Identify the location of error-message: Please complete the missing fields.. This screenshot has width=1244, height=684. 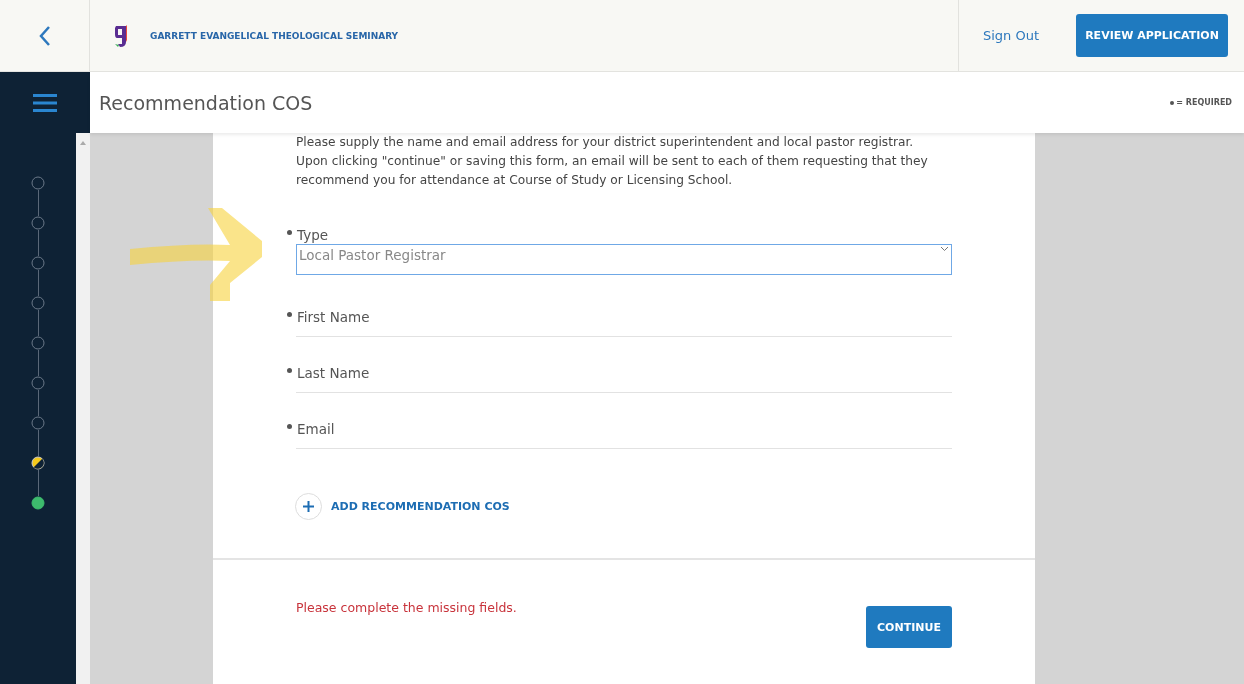
(406, 608).